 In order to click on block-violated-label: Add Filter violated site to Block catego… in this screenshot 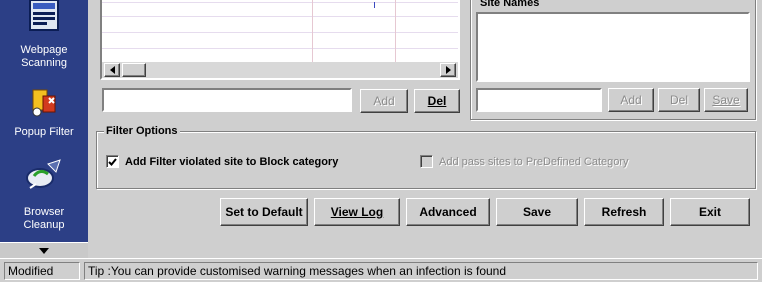, I will do `click(232, 161)`.